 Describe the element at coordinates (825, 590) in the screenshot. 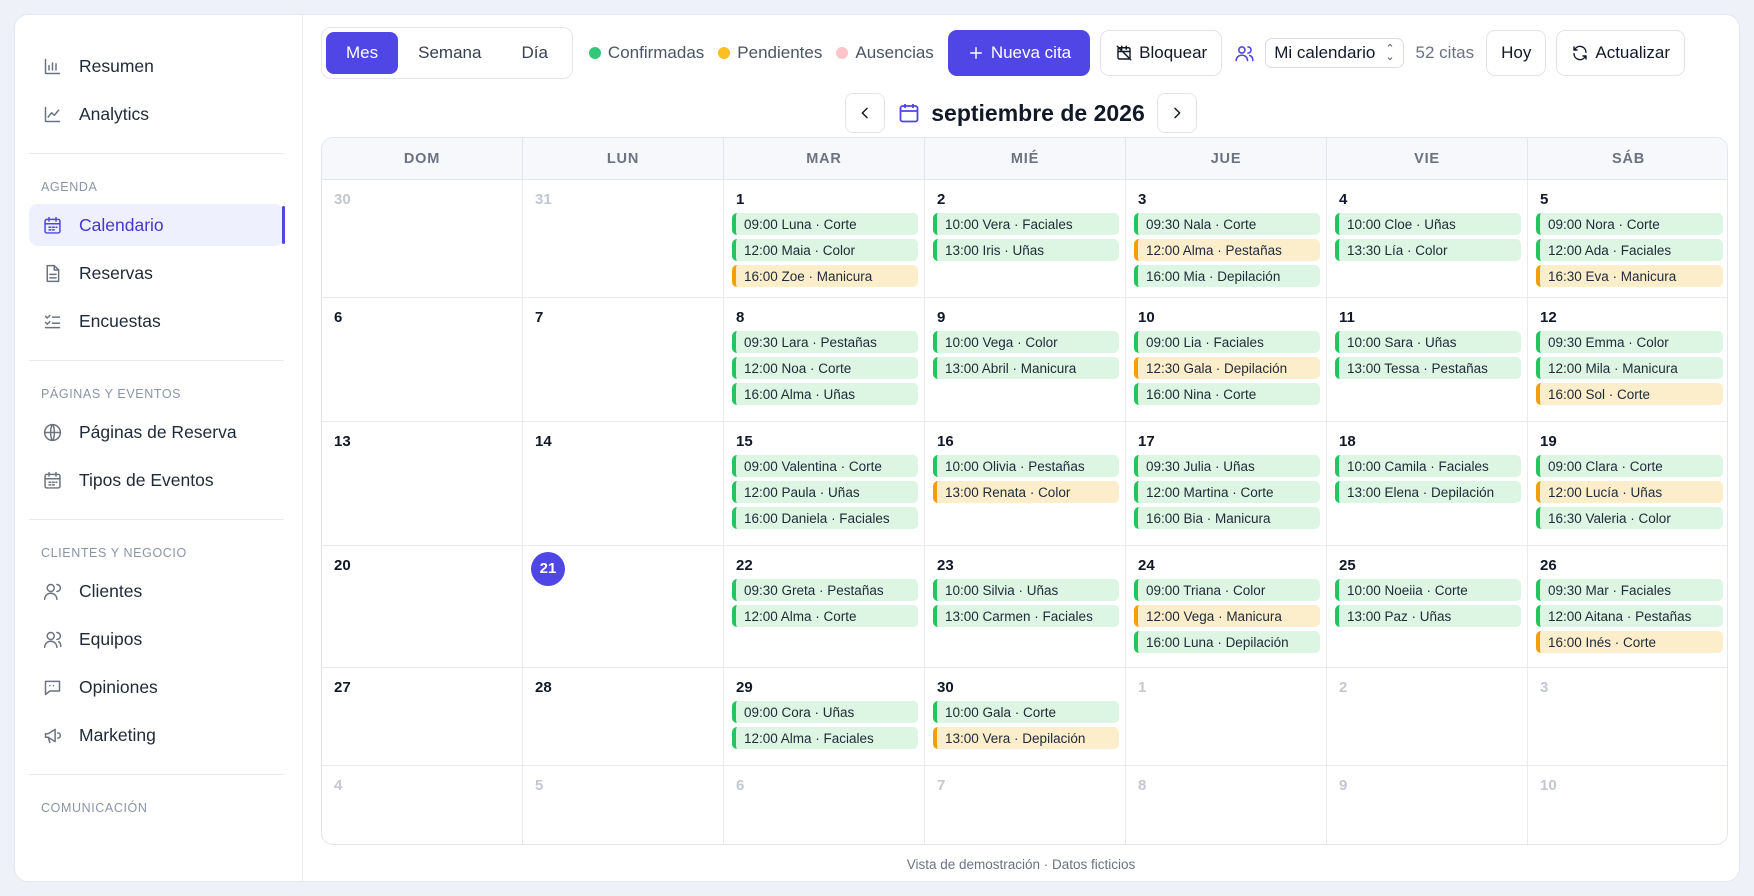

I see `confirmed-appointment: 09:30 Greta · Pestañas` at that location.